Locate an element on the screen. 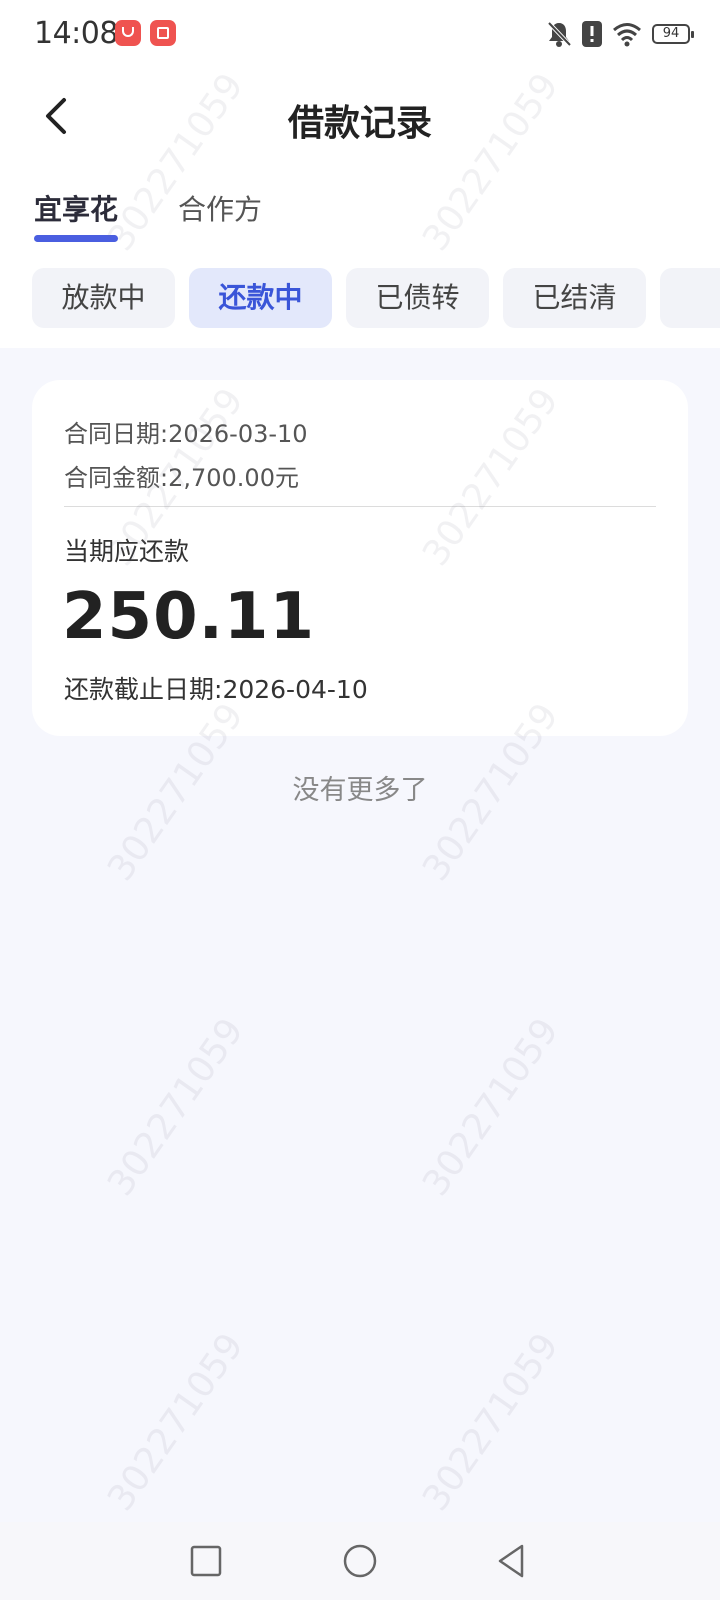  tab-partner: 合作方 is located at coordinates (220, 208).